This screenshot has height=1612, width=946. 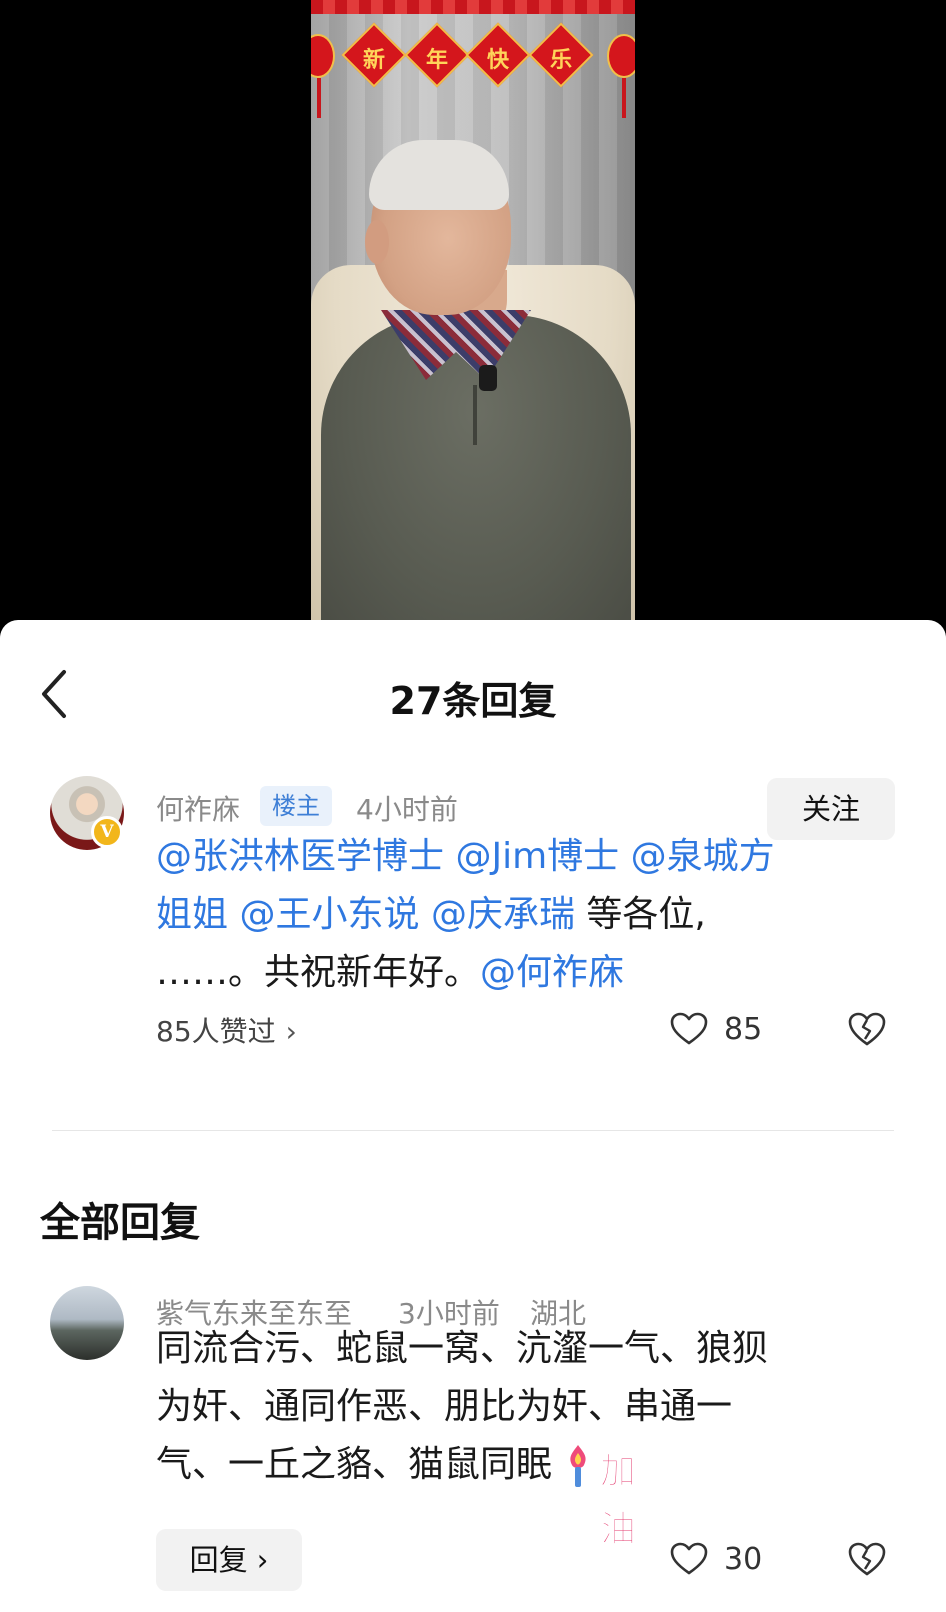 I want to click on mention-link: @张洪林医学博士, so click(x=300, y=856).